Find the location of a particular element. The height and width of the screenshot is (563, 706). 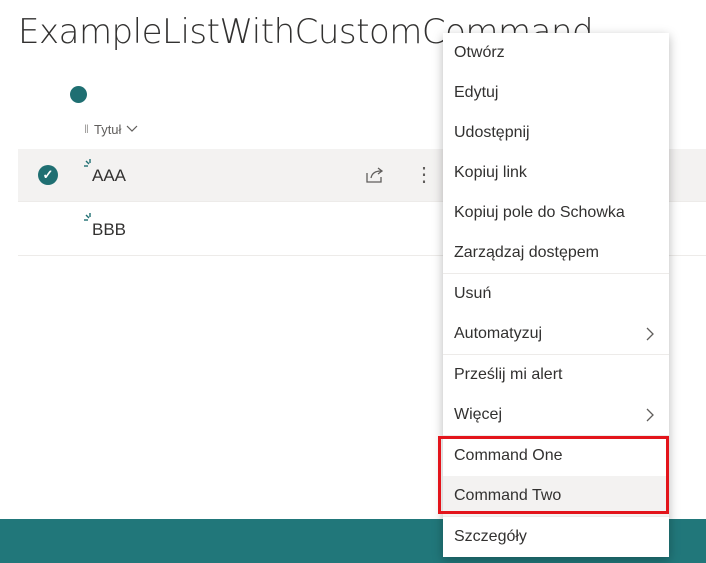

column-header-label: Tytuł is located at coordinates (107, 129).